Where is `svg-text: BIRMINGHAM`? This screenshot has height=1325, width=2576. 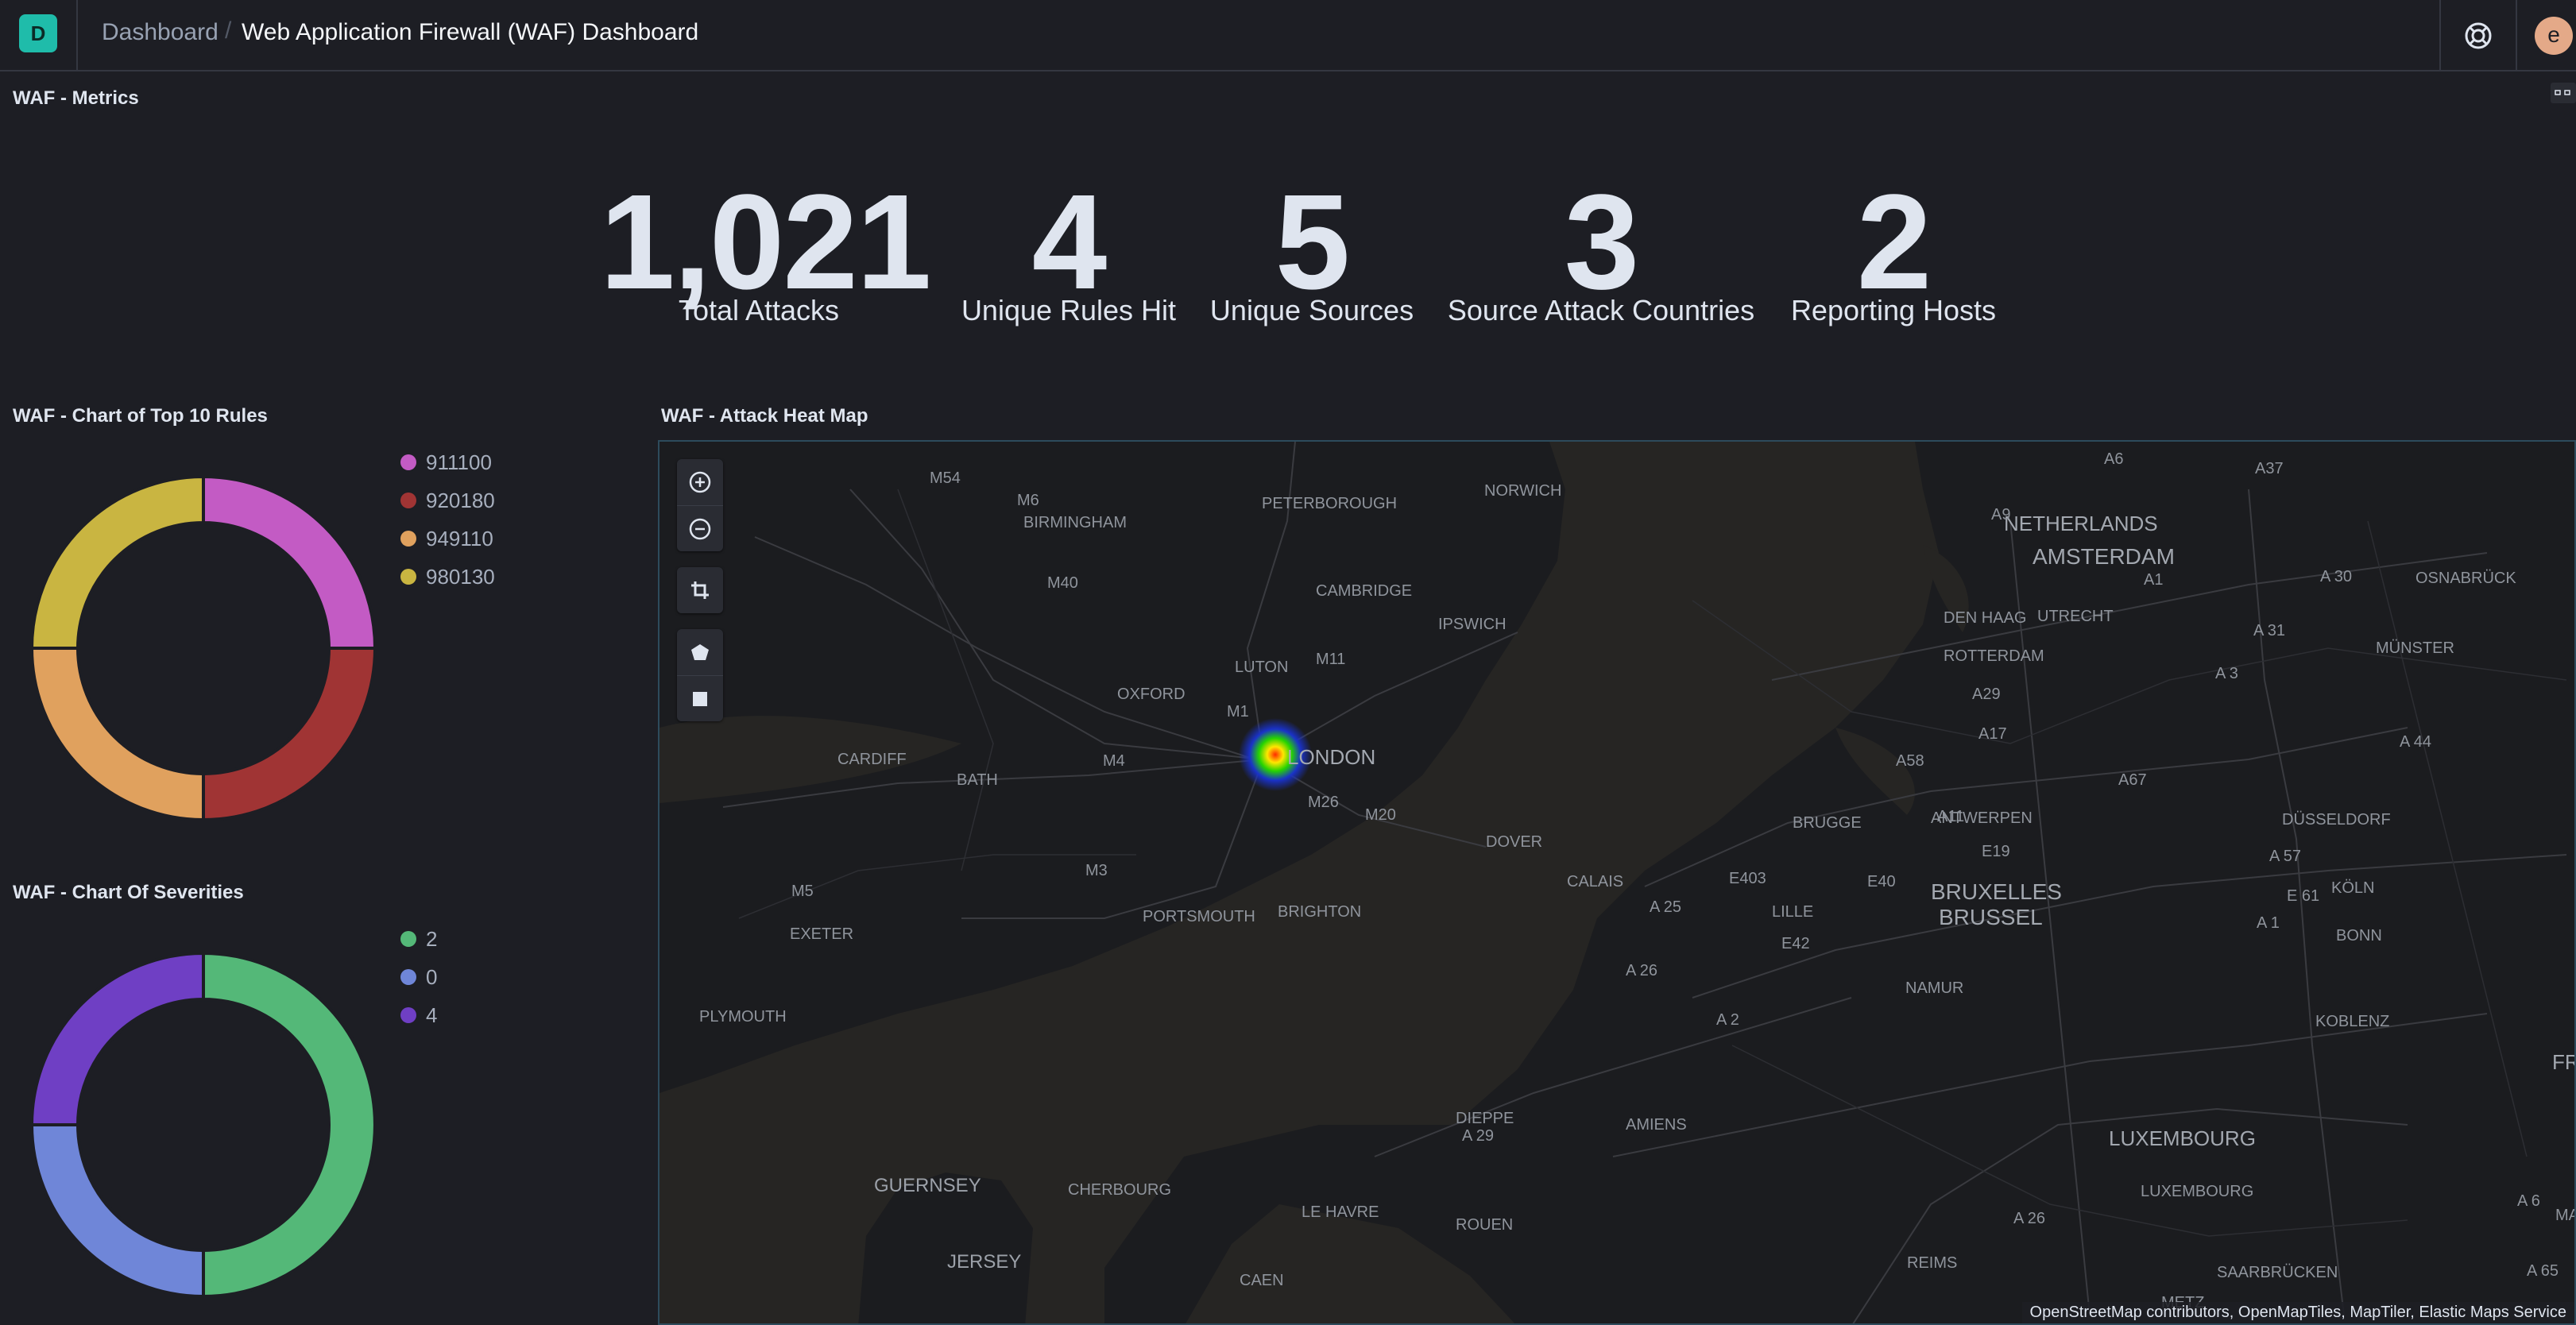
svg-text: BIRMINGHAM is located at coordinates (1075, 522).